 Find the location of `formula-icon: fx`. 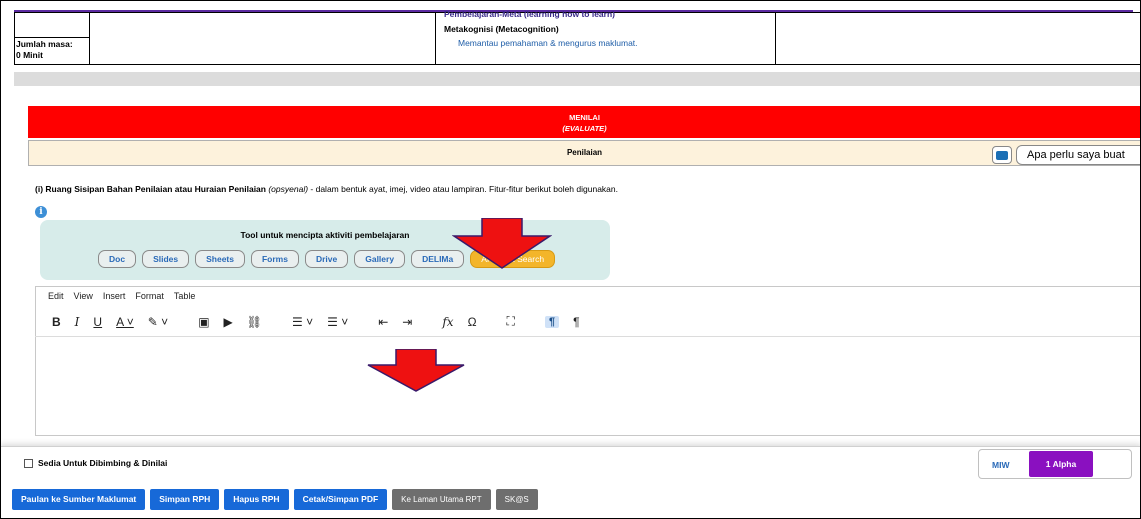

formula-icon: fx is located at coordinates (447, 322).